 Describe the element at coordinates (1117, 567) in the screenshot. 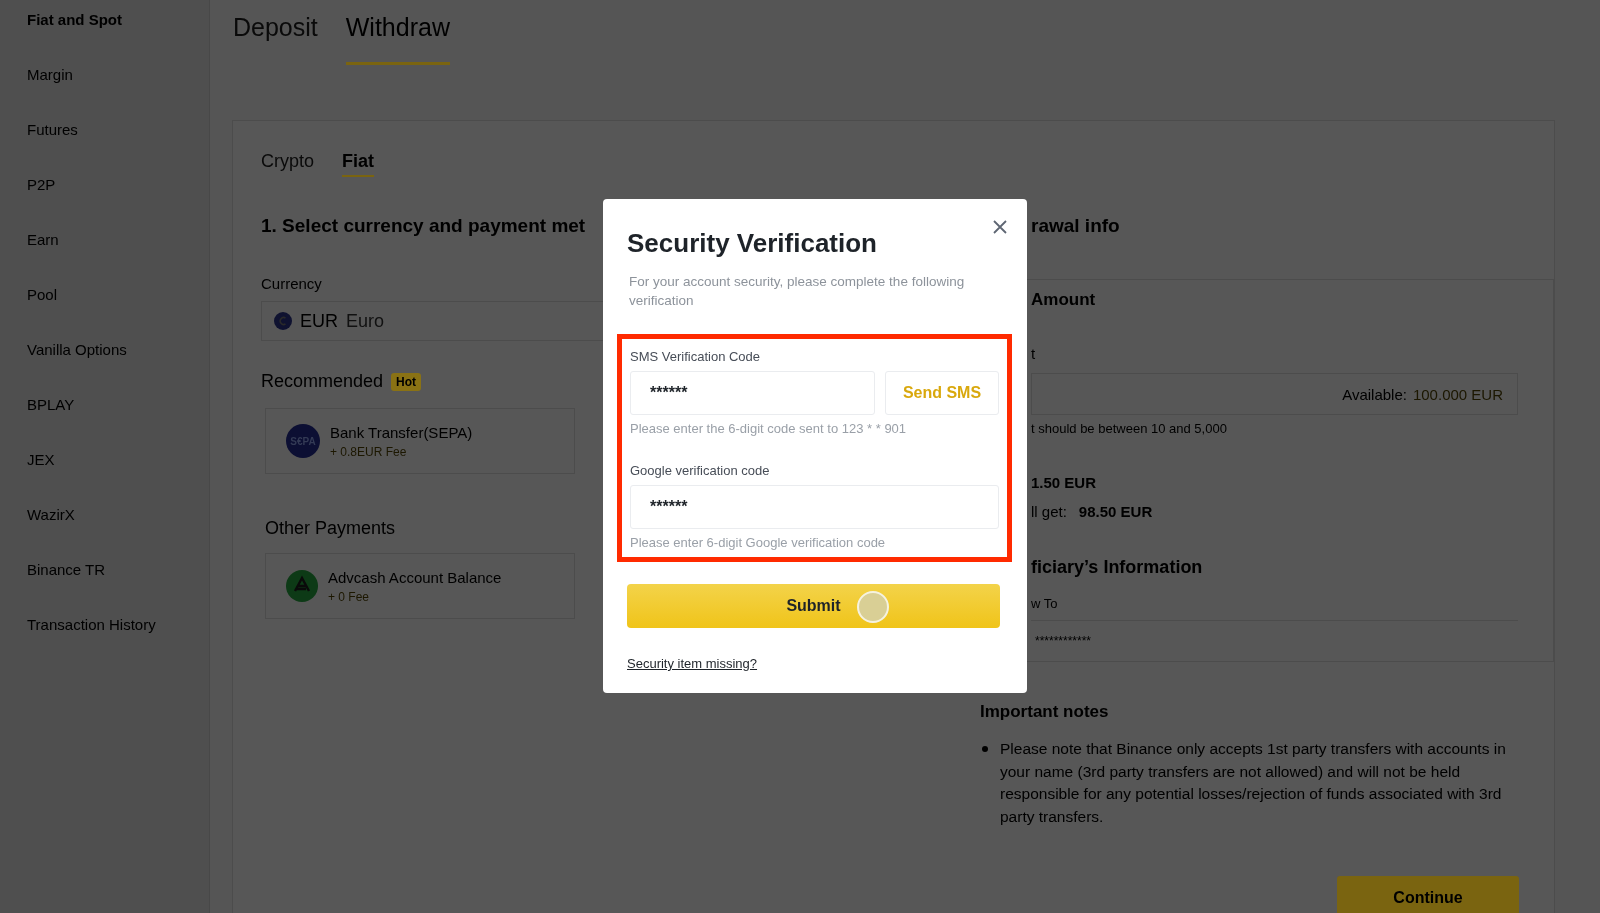

I see `beneficiary-heading: ficiary’s Information` at that location.